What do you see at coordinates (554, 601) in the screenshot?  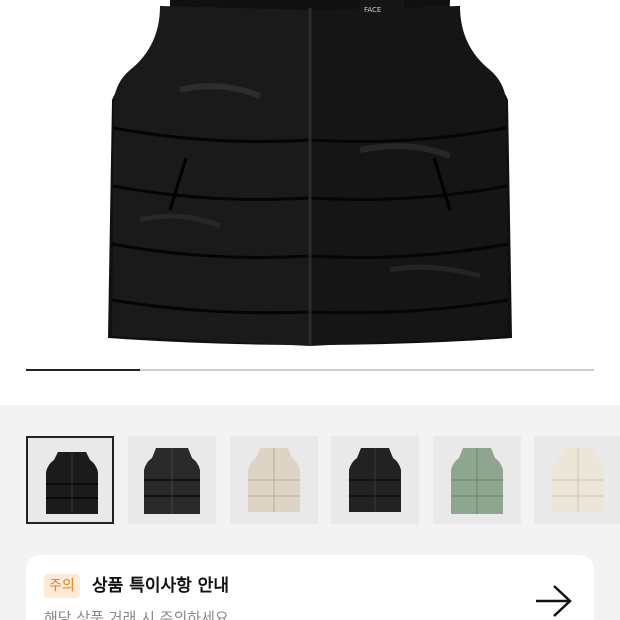 I see `arrow-right-icon` at bounding box center [554, 601].